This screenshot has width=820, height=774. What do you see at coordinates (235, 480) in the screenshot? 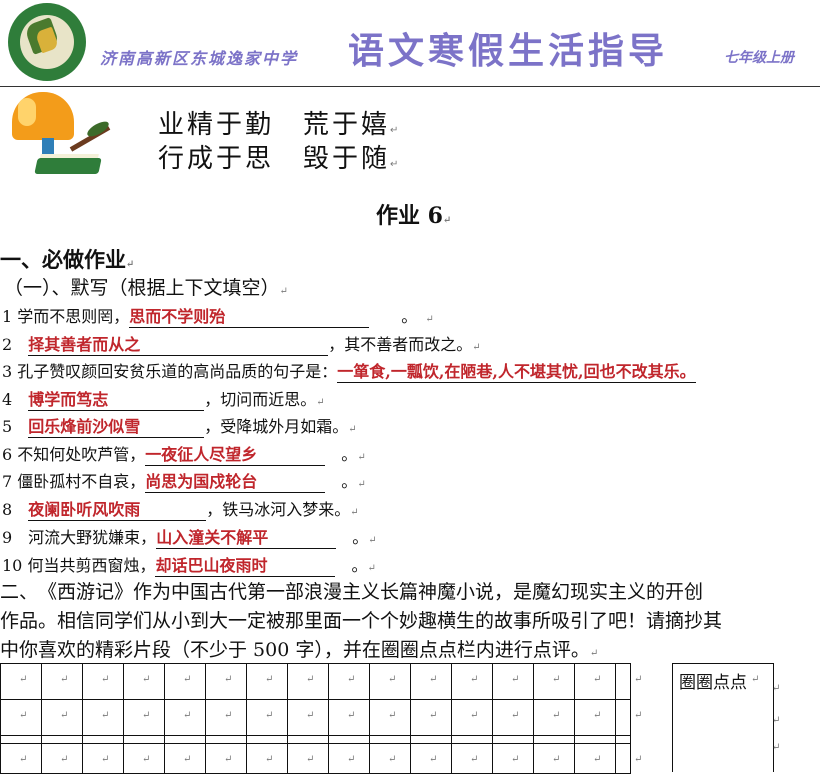
I see `fill-answer: 尚思为国戍轮台` at bounding box center [235, 480].